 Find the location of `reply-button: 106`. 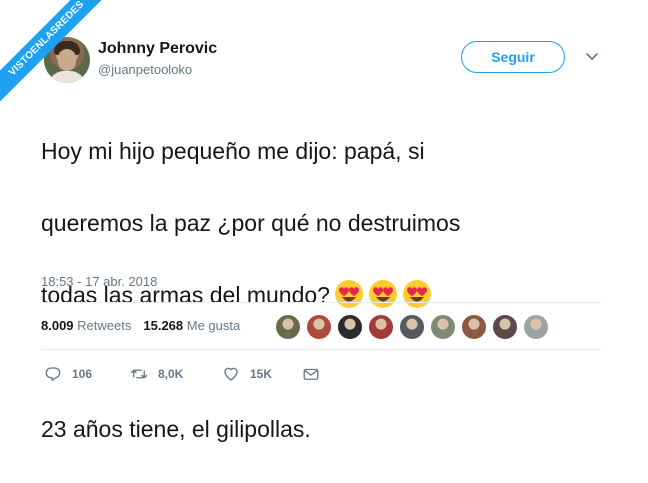

reply-button: 106 is located at coordinates (87, 374).